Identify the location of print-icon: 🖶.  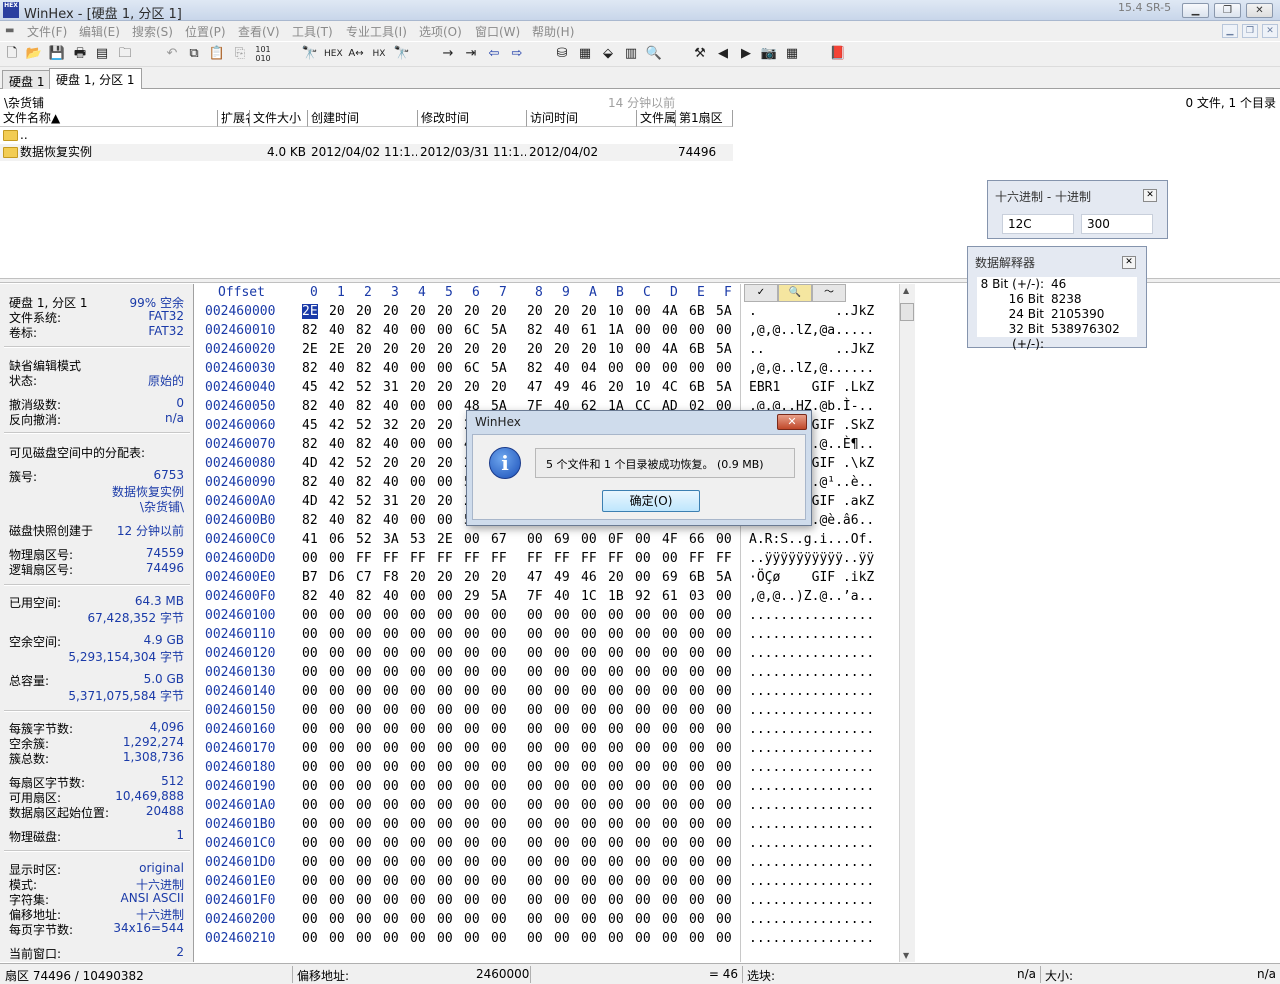
(80, 54).